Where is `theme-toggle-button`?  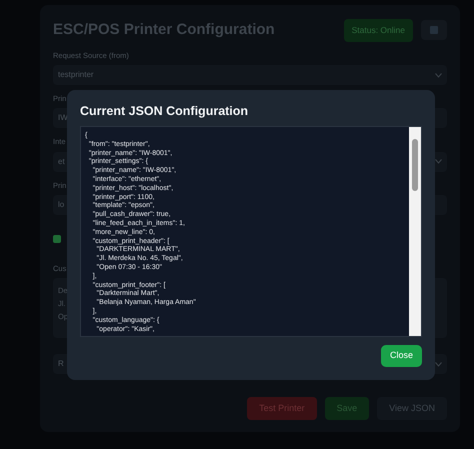 theme-toggle-button is located at coordinates (434, 30).